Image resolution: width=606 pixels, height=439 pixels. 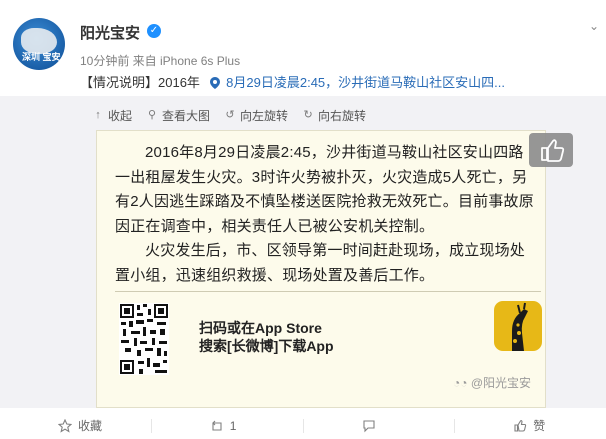 I want to click on qr-code-icon, so click(x=144, y=339).